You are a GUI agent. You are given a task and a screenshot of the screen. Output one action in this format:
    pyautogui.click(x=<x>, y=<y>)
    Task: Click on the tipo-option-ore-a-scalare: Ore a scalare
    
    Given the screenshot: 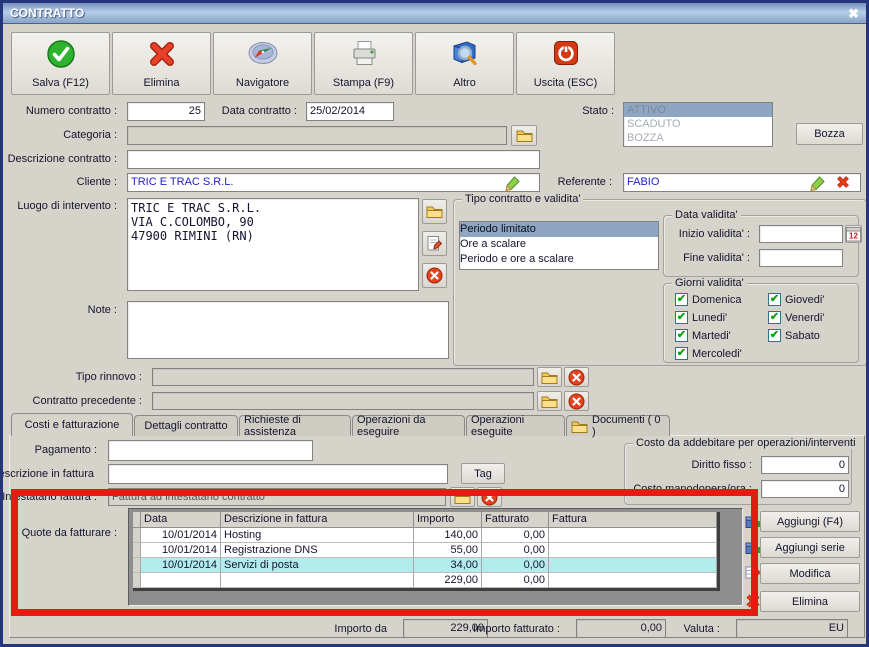 What is the action you would take?
    pyautogui.click(x=559, y=244)
    